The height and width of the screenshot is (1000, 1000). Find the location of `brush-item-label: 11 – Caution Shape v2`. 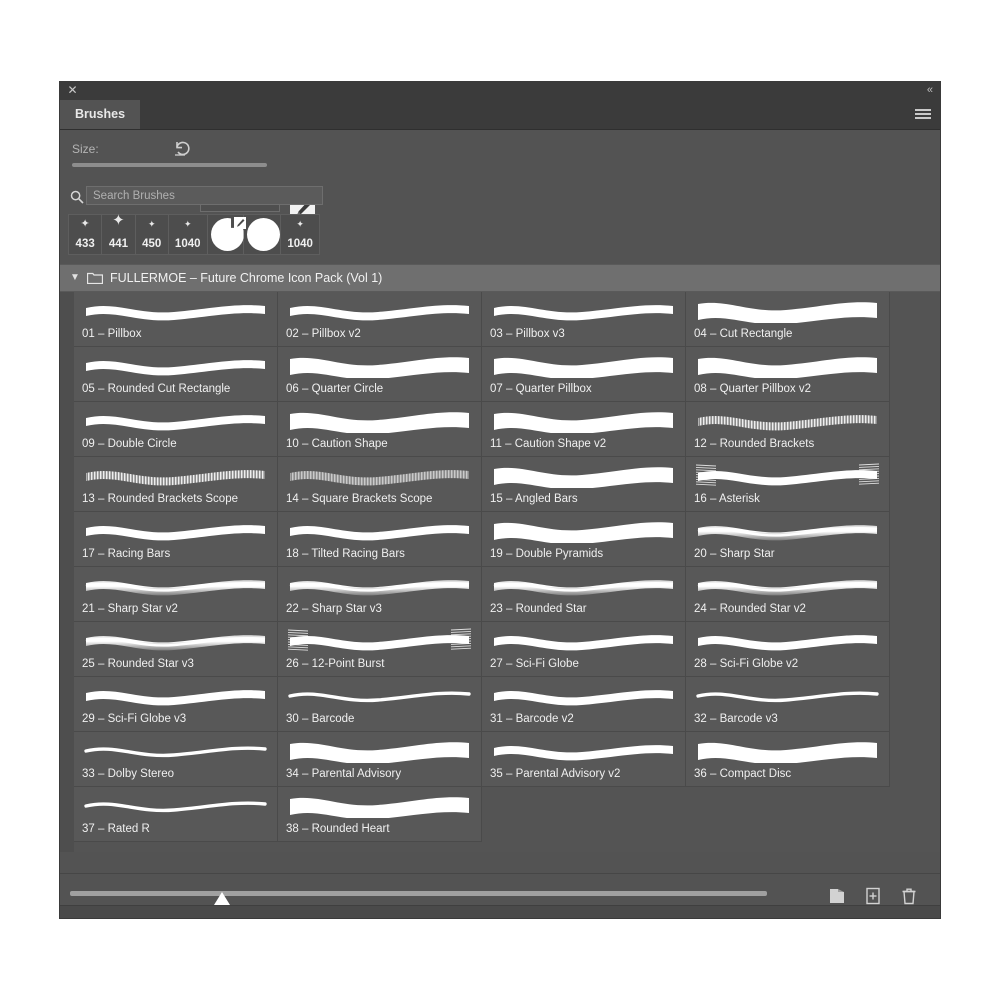

brush-item-label: 11 – Caution Shape v2 is located at coordinates (548, 444).